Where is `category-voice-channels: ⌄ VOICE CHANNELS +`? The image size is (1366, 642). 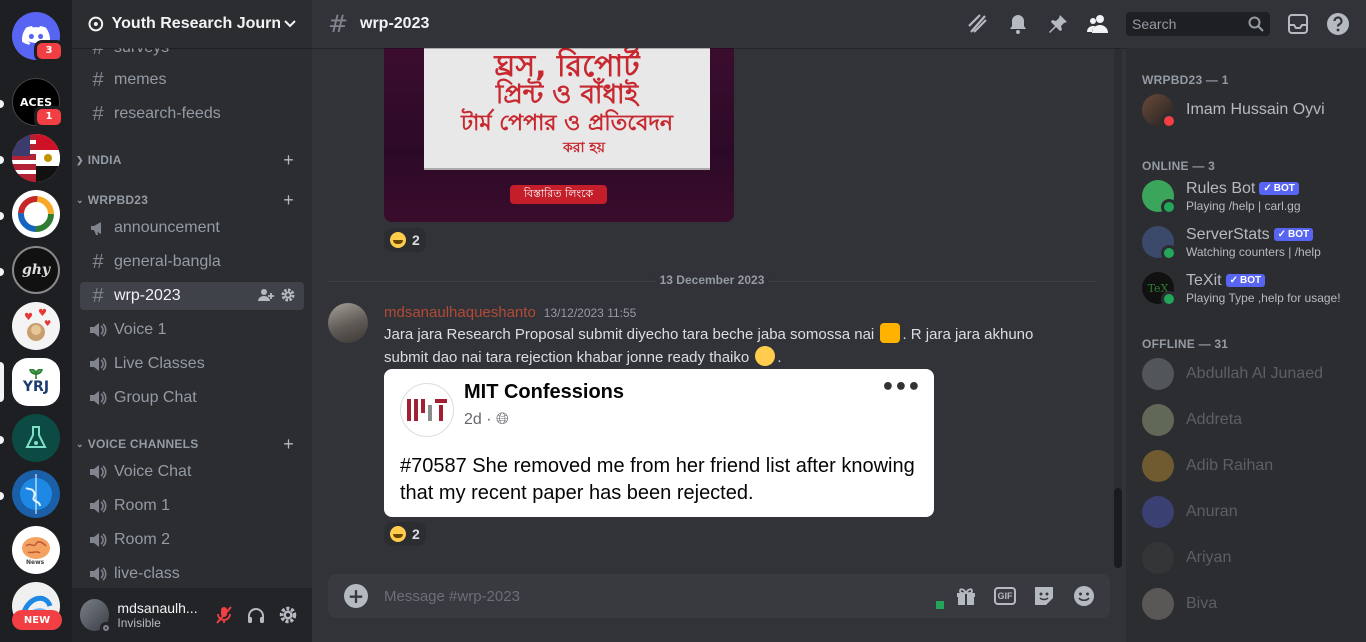 category-voice-channels: ⌄ VOICE CHANNELS + is located at coordinates (190, 444).